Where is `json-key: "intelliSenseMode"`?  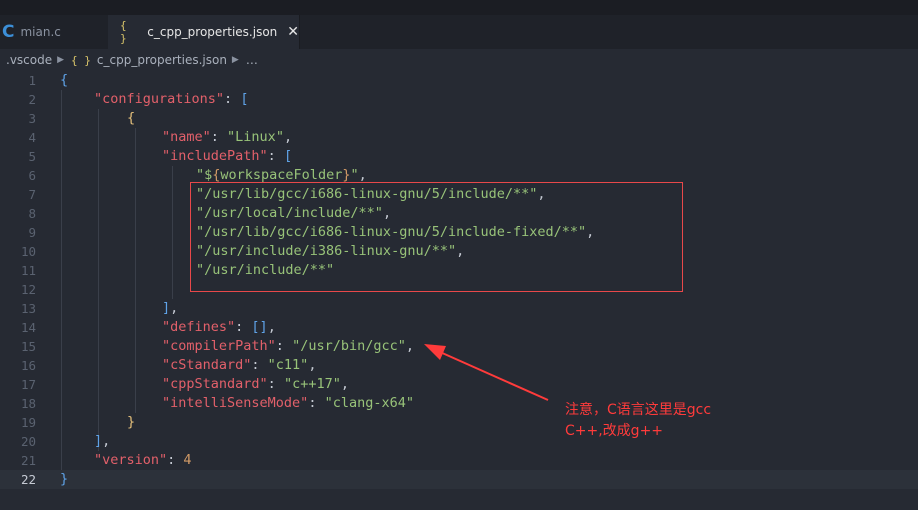 json-key: "intelliSenseMode" is located at coordinates (235, 403).